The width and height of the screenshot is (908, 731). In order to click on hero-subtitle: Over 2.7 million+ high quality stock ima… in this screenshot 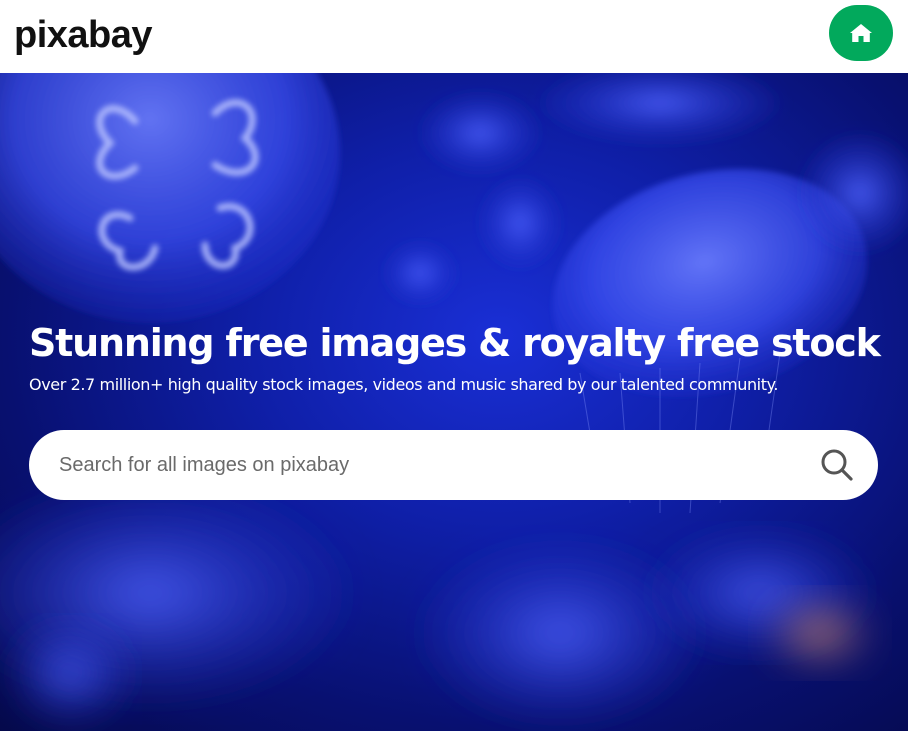, I will do `click(404, 384)`.